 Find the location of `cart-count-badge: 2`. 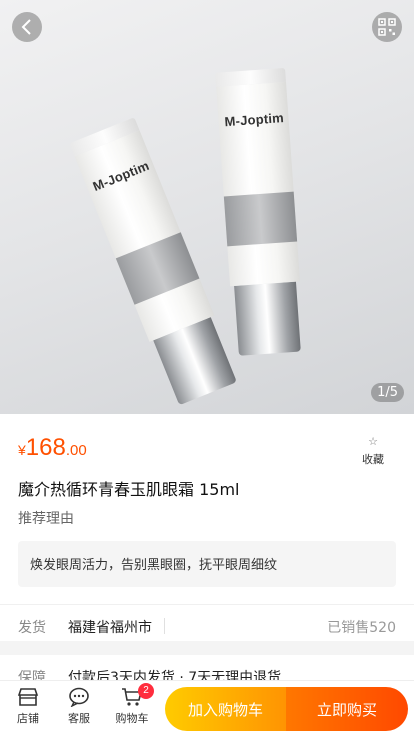

cart-count-badge: 2 is located at coordinates (146, 691).